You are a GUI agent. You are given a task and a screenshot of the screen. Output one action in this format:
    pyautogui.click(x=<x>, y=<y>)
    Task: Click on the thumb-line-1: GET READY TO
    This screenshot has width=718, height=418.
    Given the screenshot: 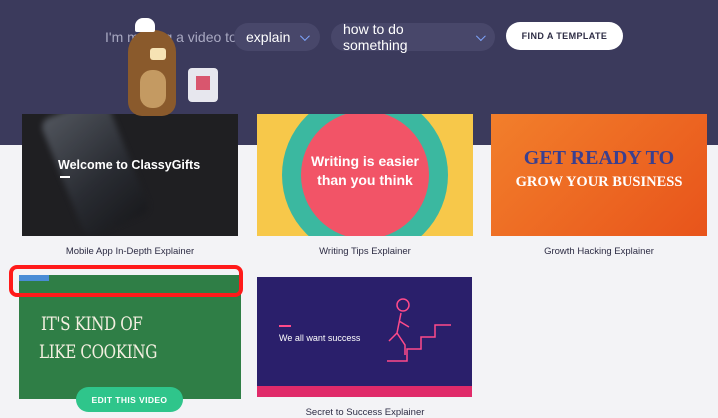 What is the action you would take?
    pyautogui.click(x=599, y=158)
    